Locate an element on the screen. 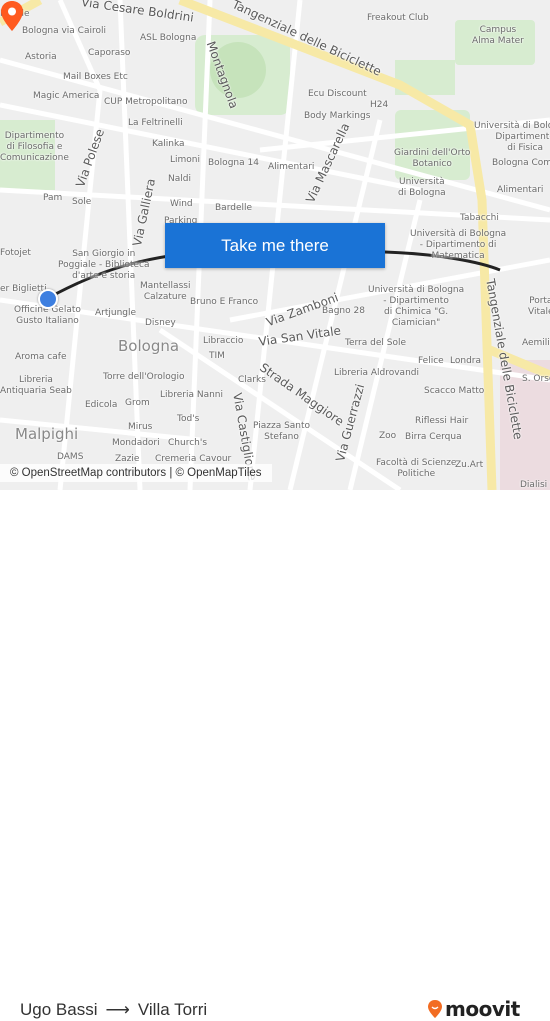 This screenshot has width=550, height=1021. poi-label: ASL Bologna is located at coordinates (168, 38).